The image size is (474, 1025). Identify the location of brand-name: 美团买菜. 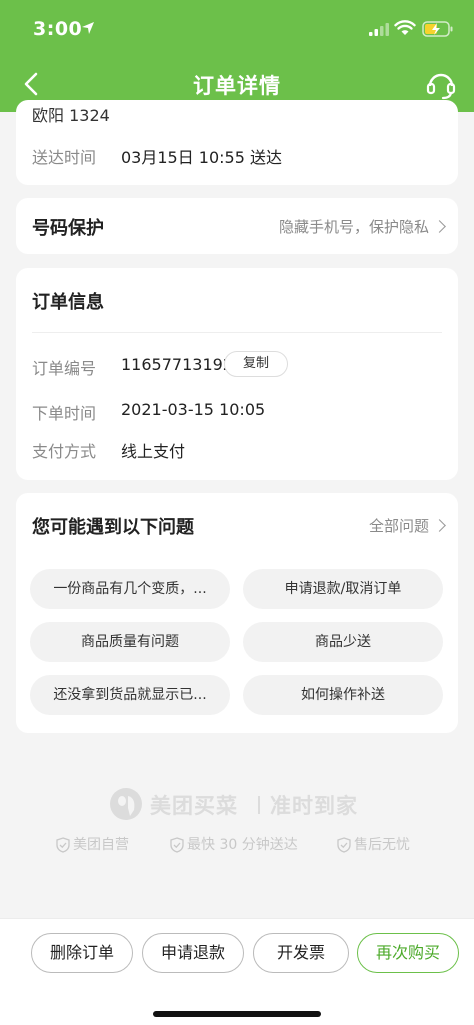
(194, 806).